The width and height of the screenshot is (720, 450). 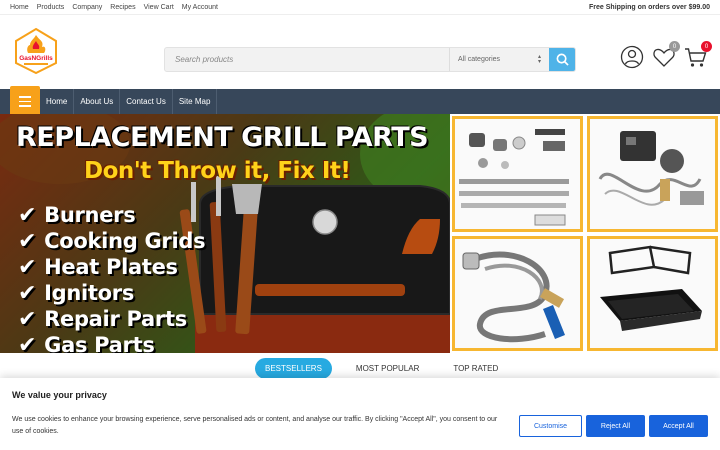 What do you see at coordinates (293, 368) in the screenshot?
I see `tab-bestsellers: BESTSELLERS` at bounding box center [293, 368].